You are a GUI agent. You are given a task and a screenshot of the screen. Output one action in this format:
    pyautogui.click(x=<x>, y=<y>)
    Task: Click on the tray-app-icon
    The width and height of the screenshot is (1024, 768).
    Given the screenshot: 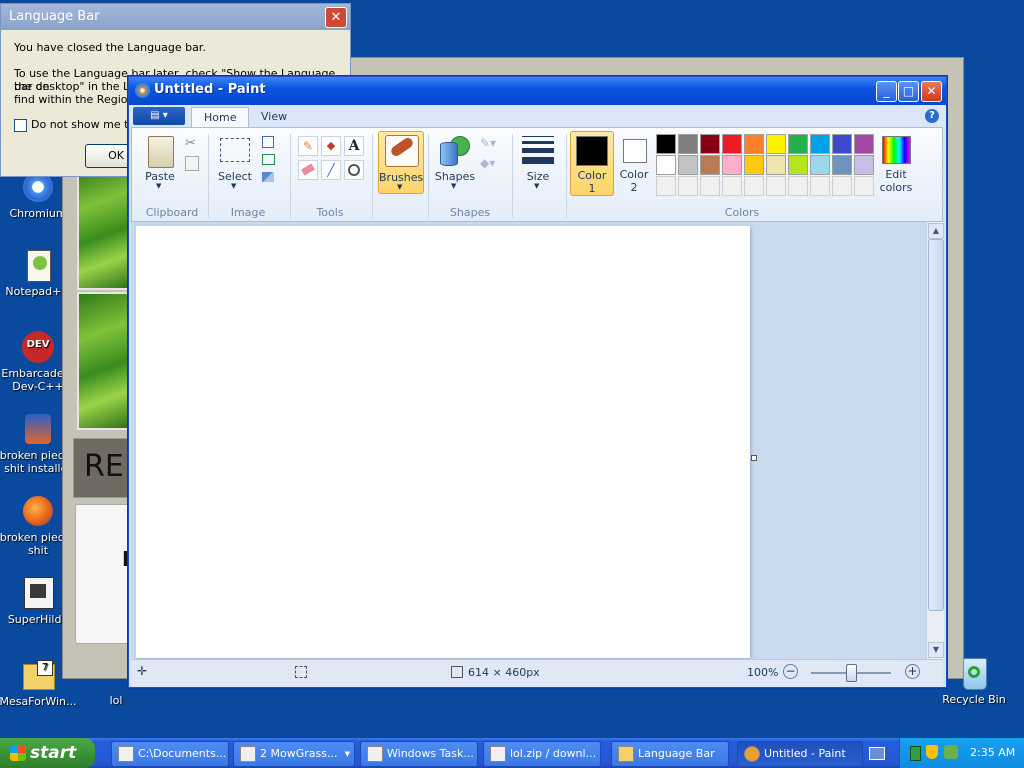 What is the action you would take?
    pyautogui.click(x=915, y=753)
    